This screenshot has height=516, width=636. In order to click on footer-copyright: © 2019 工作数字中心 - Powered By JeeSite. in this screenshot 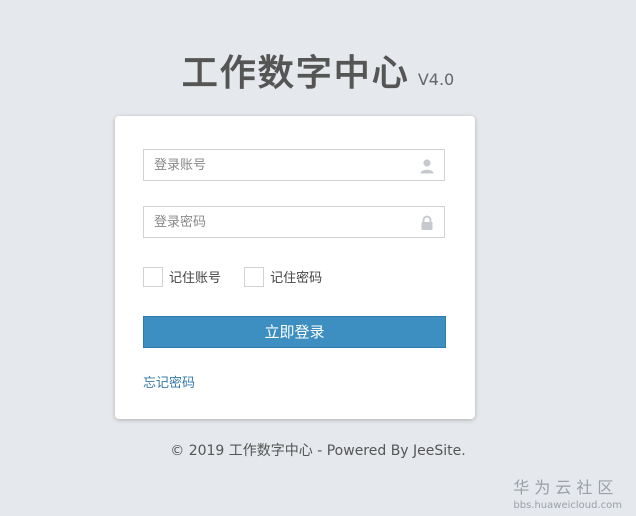, I will do `click(318, 451)`.